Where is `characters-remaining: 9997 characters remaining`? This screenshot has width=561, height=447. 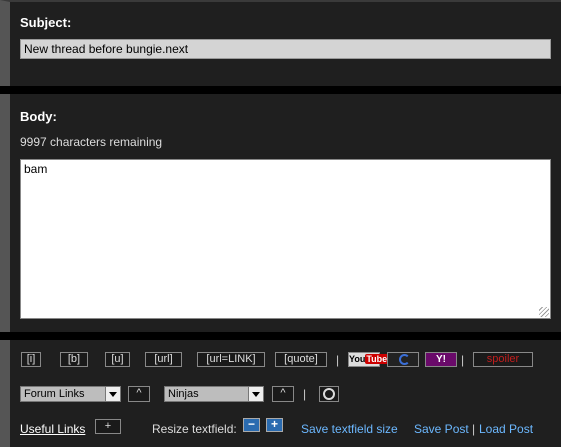
characters-remaining: 9997 characters remaining is located at coordinates (91, 142).